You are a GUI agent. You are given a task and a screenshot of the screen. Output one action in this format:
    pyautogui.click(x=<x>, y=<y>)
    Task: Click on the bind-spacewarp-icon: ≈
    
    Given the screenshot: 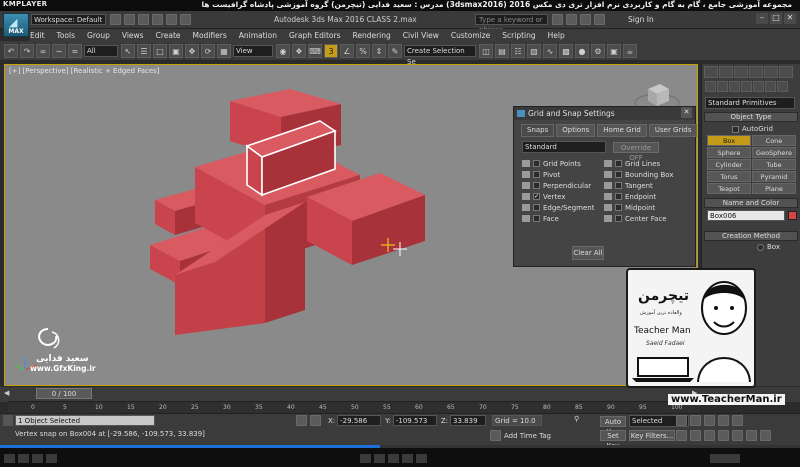 What is the action you would take?
    pyautogui.click(x=75, y=50)
    